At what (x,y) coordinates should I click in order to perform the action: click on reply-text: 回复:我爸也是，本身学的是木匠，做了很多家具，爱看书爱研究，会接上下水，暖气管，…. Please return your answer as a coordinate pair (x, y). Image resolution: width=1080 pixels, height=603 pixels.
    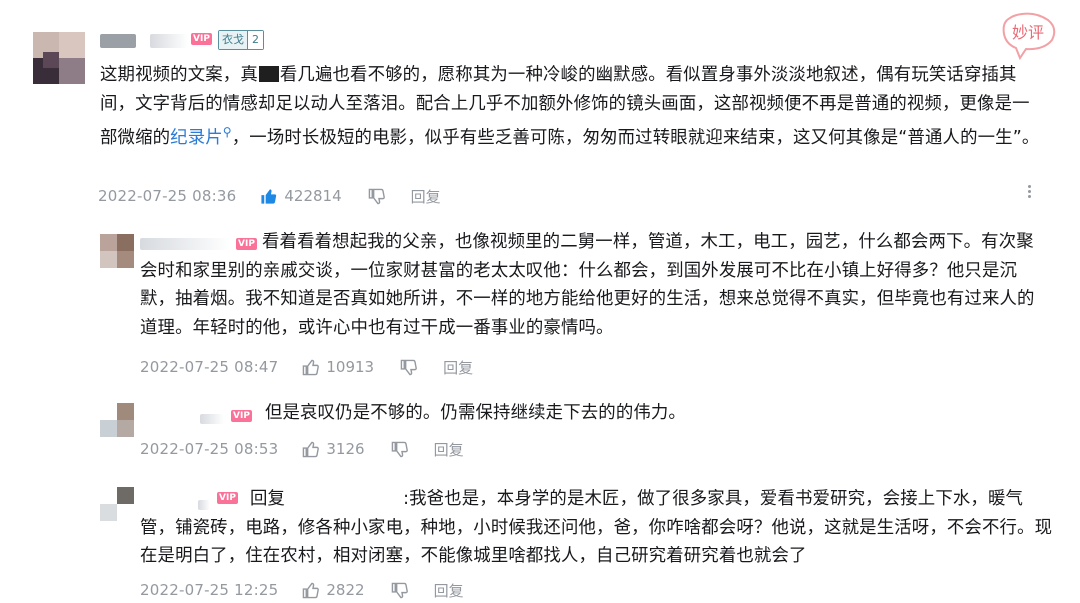
    Looking at the image, I should click on (596, 527).